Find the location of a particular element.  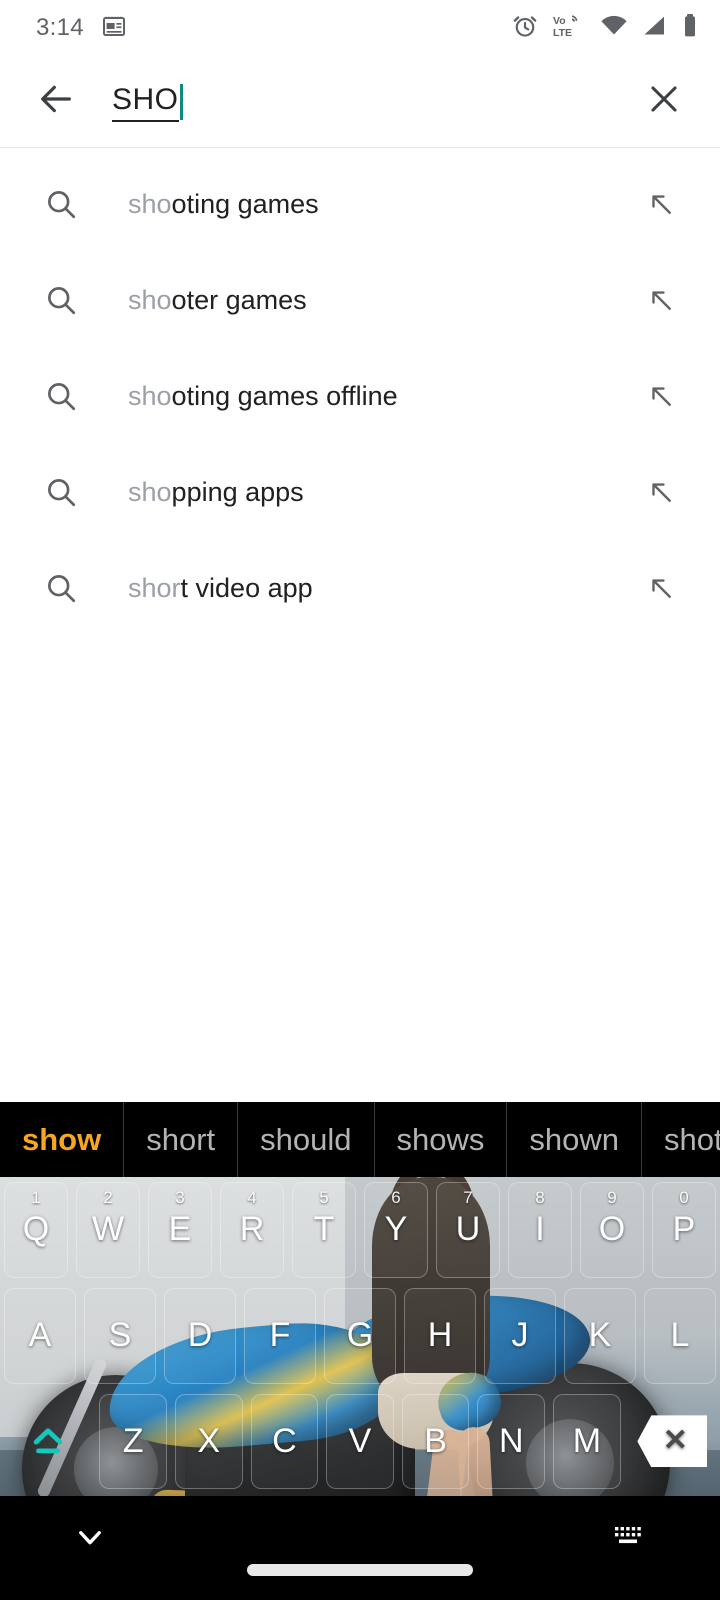

key-v: V is located at coordinates (360, 1441).